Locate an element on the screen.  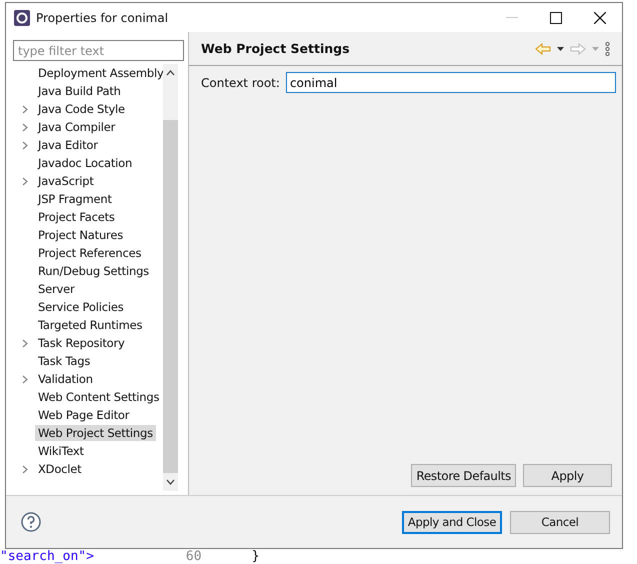
dialog-button: Apply and Close is located at coordinates (452, 522).